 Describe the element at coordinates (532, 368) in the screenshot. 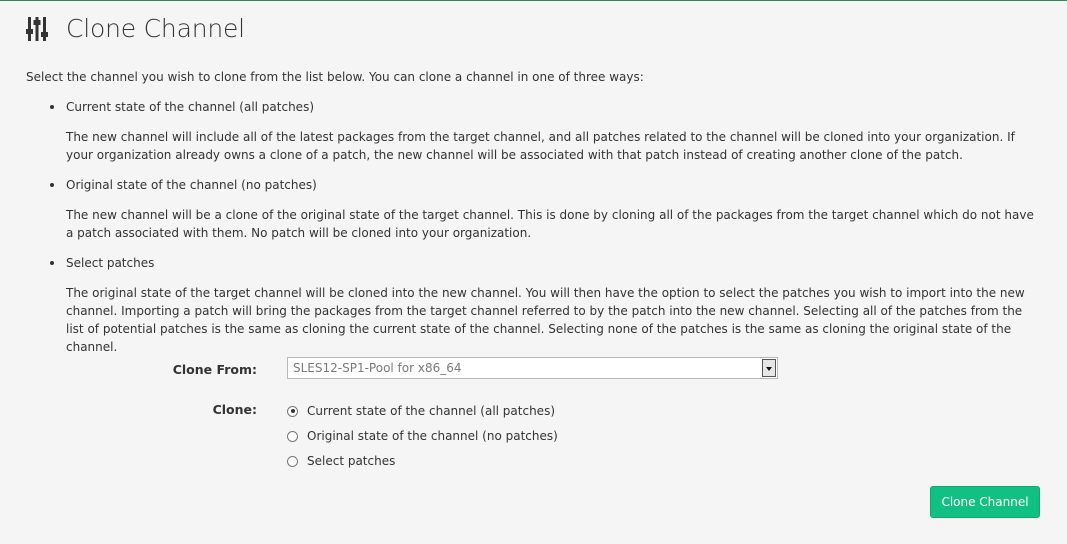

I see `clone-from-select: SLES12-SP1-Pool for x86_64` at that location.